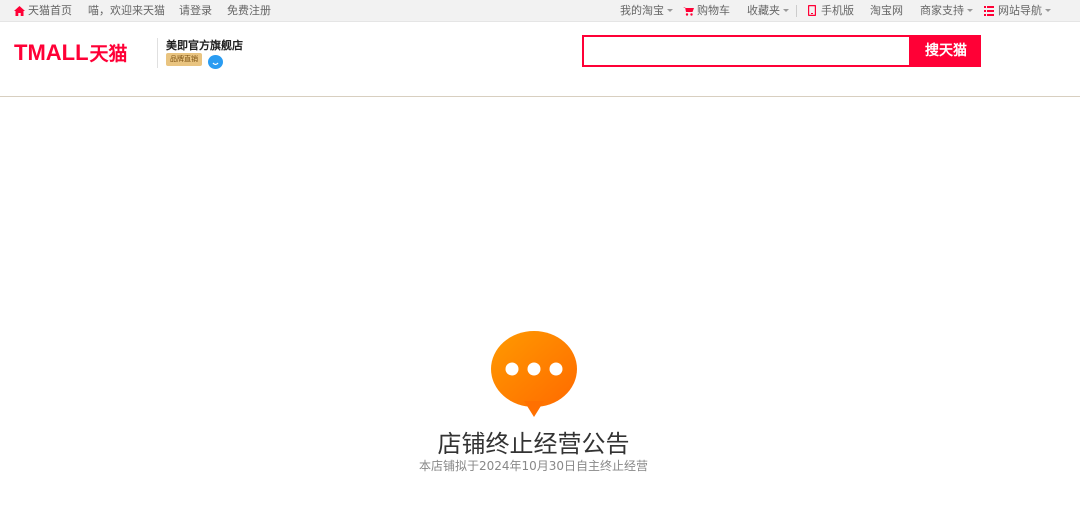  I want to click on search-box, so click(746, 51).